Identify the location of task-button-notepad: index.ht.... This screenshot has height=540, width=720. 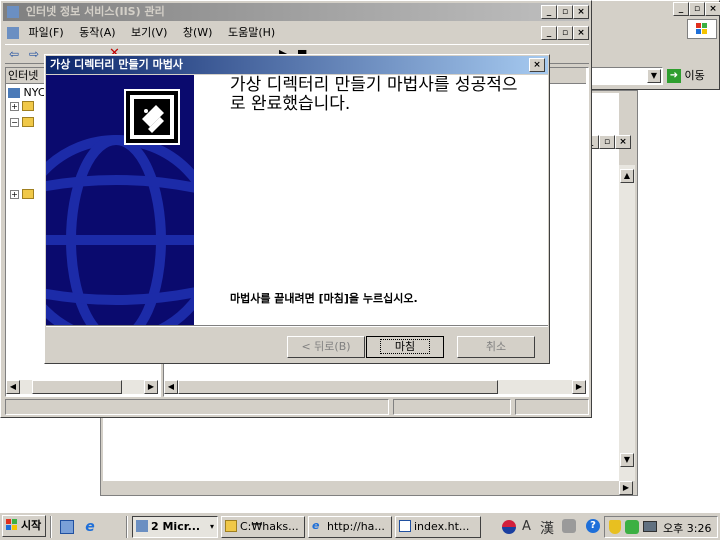
(438, 527).